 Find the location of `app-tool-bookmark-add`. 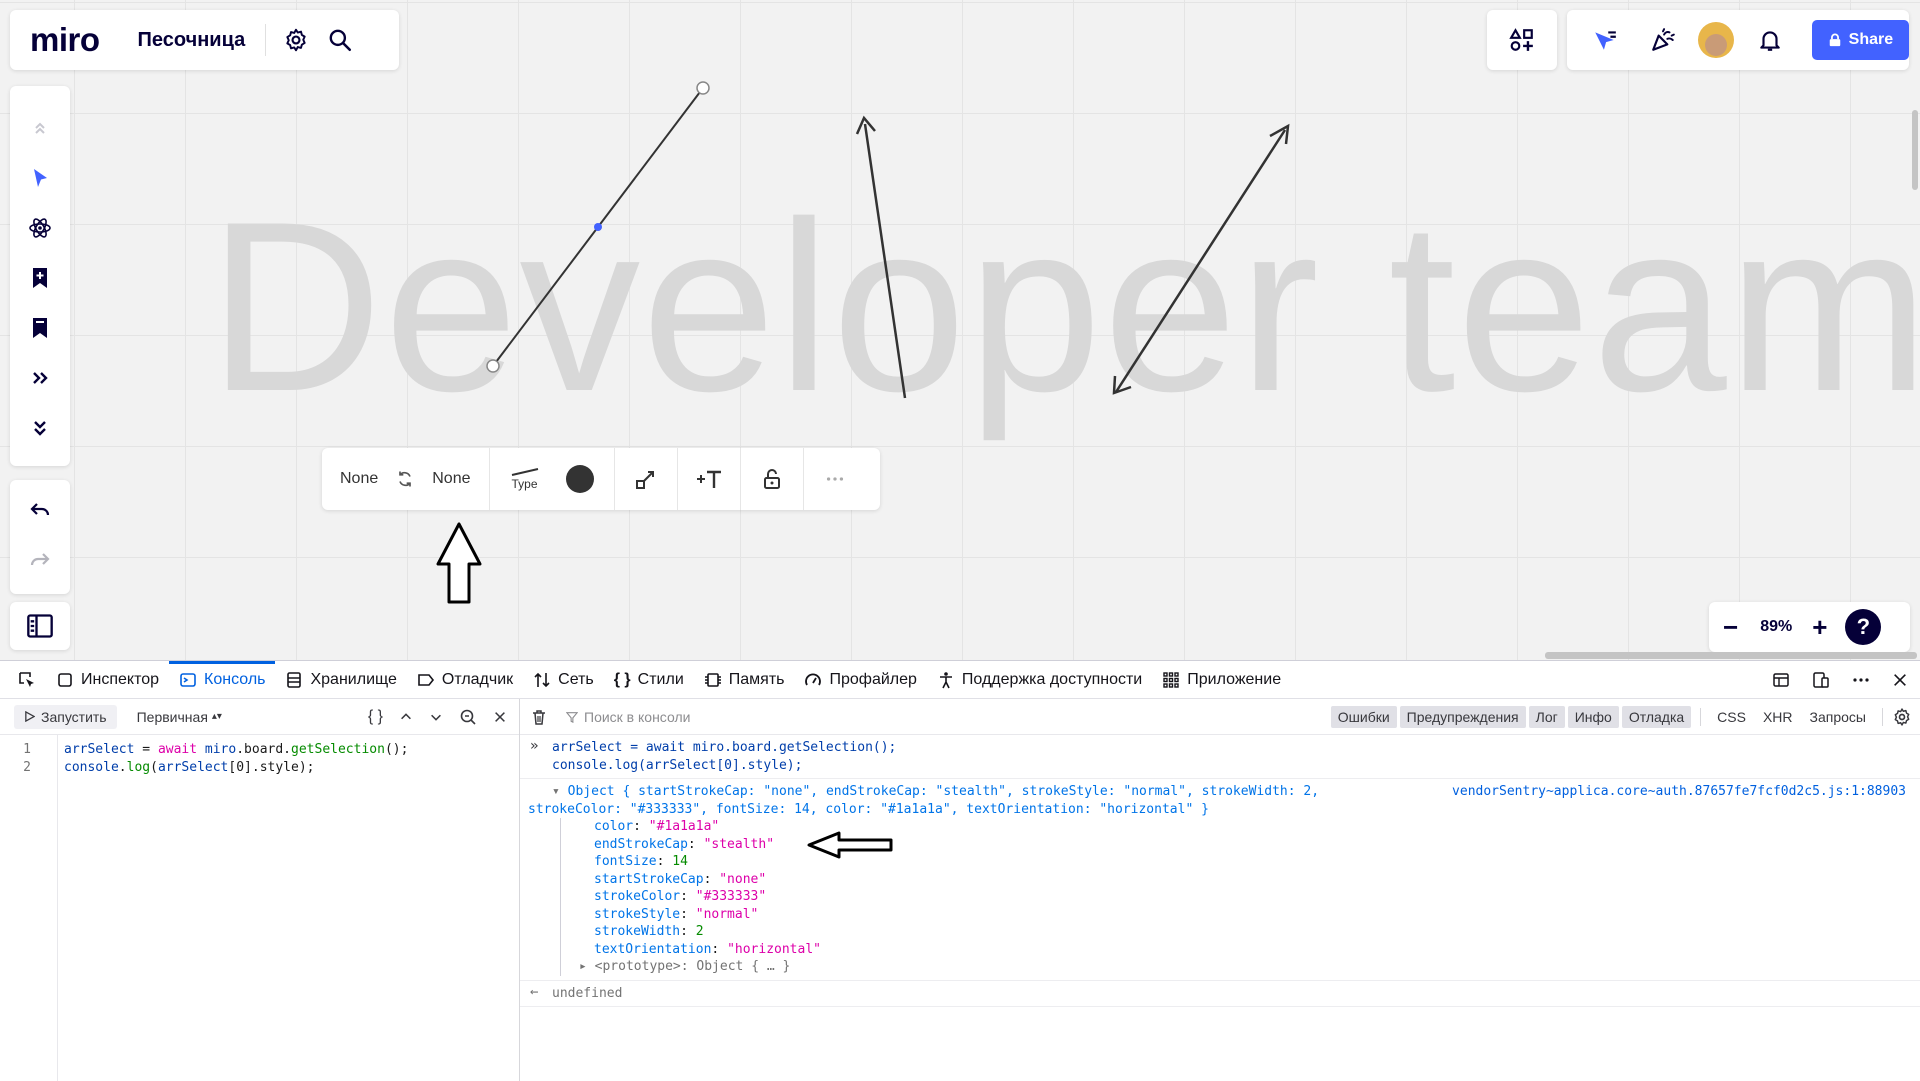

app-tool-bookmark-add is located at coordinates (40, 278).